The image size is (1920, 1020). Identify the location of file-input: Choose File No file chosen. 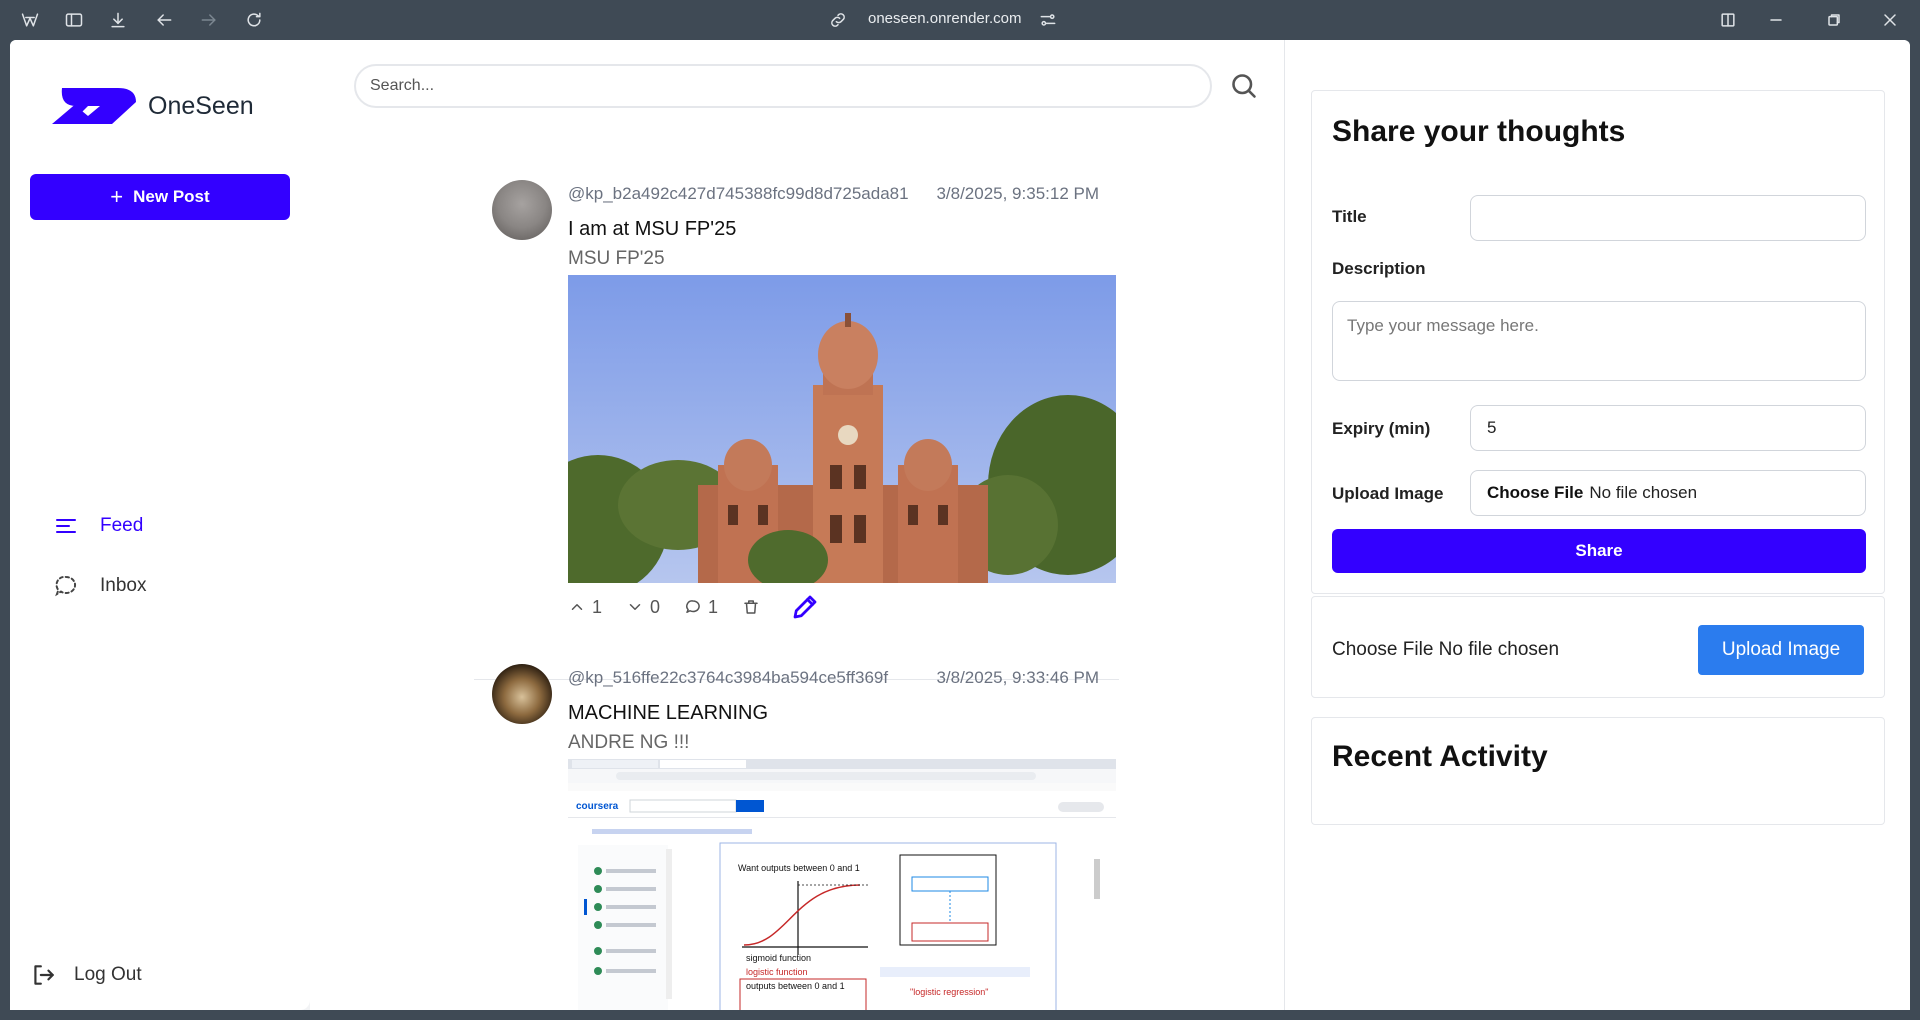
(1668, 493).